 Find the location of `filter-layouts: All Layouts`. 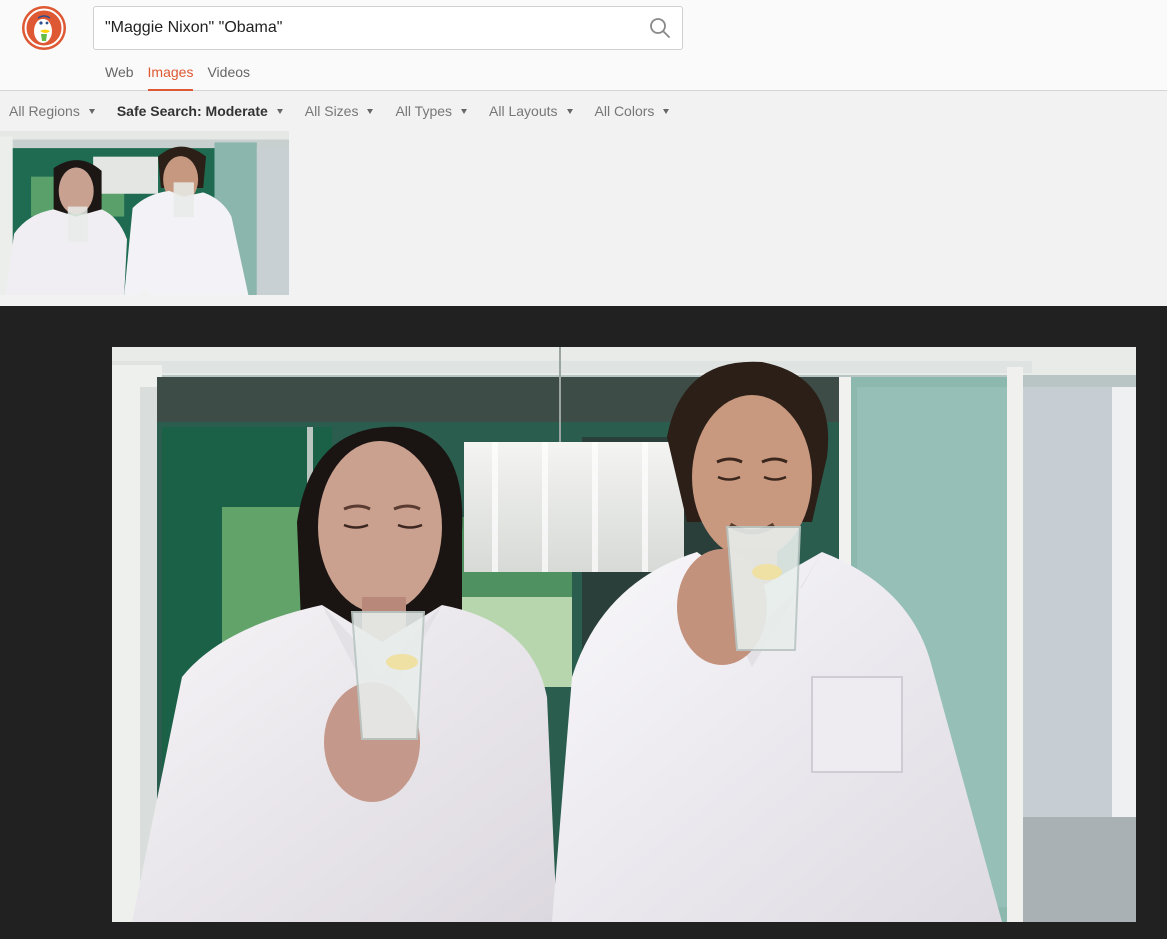

filter-layouts: All Layouts is located at coordinates (531, 111).